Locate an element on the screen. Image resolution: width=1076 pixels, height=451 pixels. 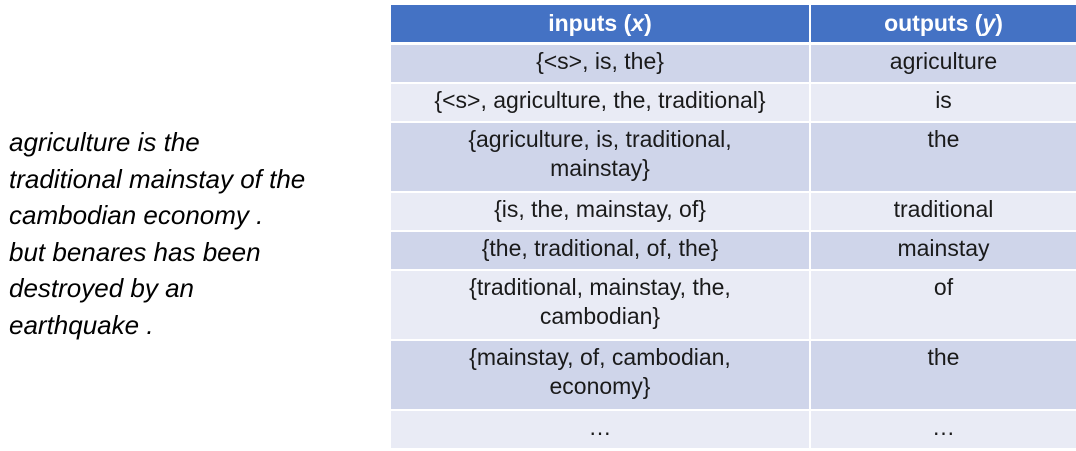
input-cell: {is, the, mainstay, of} is located at coordinates (601, 212).